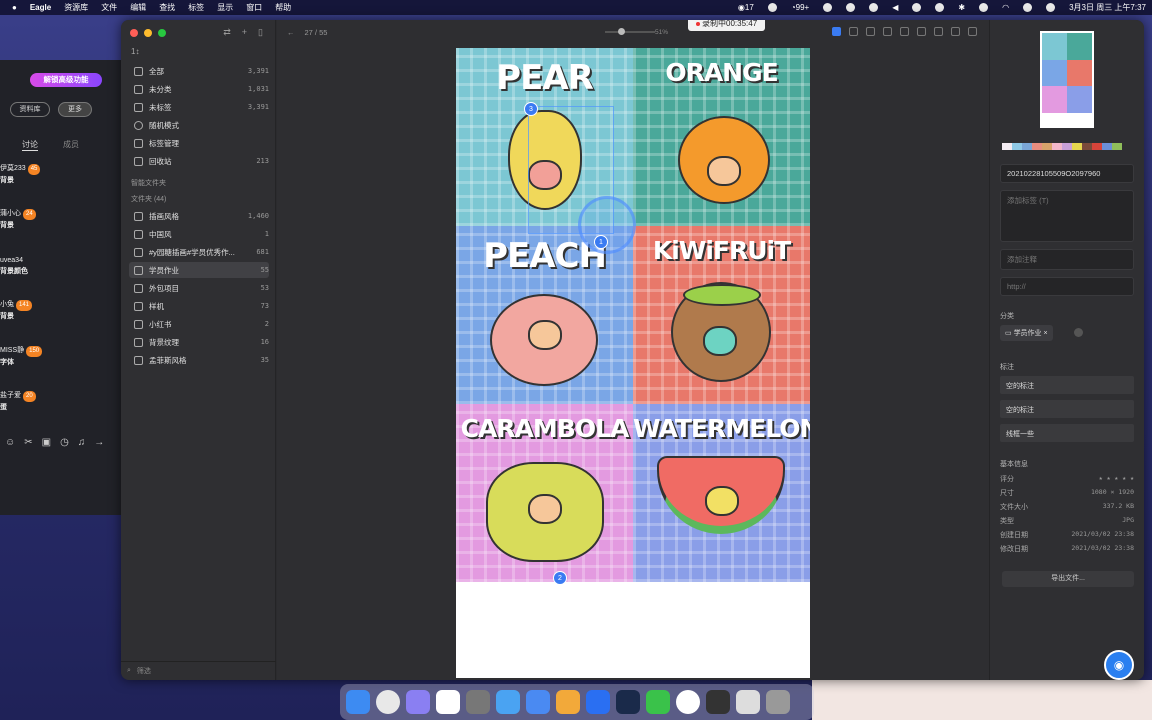  What do you see at coordinates (199, 216) in the screenshot?
I see `folder-item: 插画风格 1,460` at bounding box center [199, 216].